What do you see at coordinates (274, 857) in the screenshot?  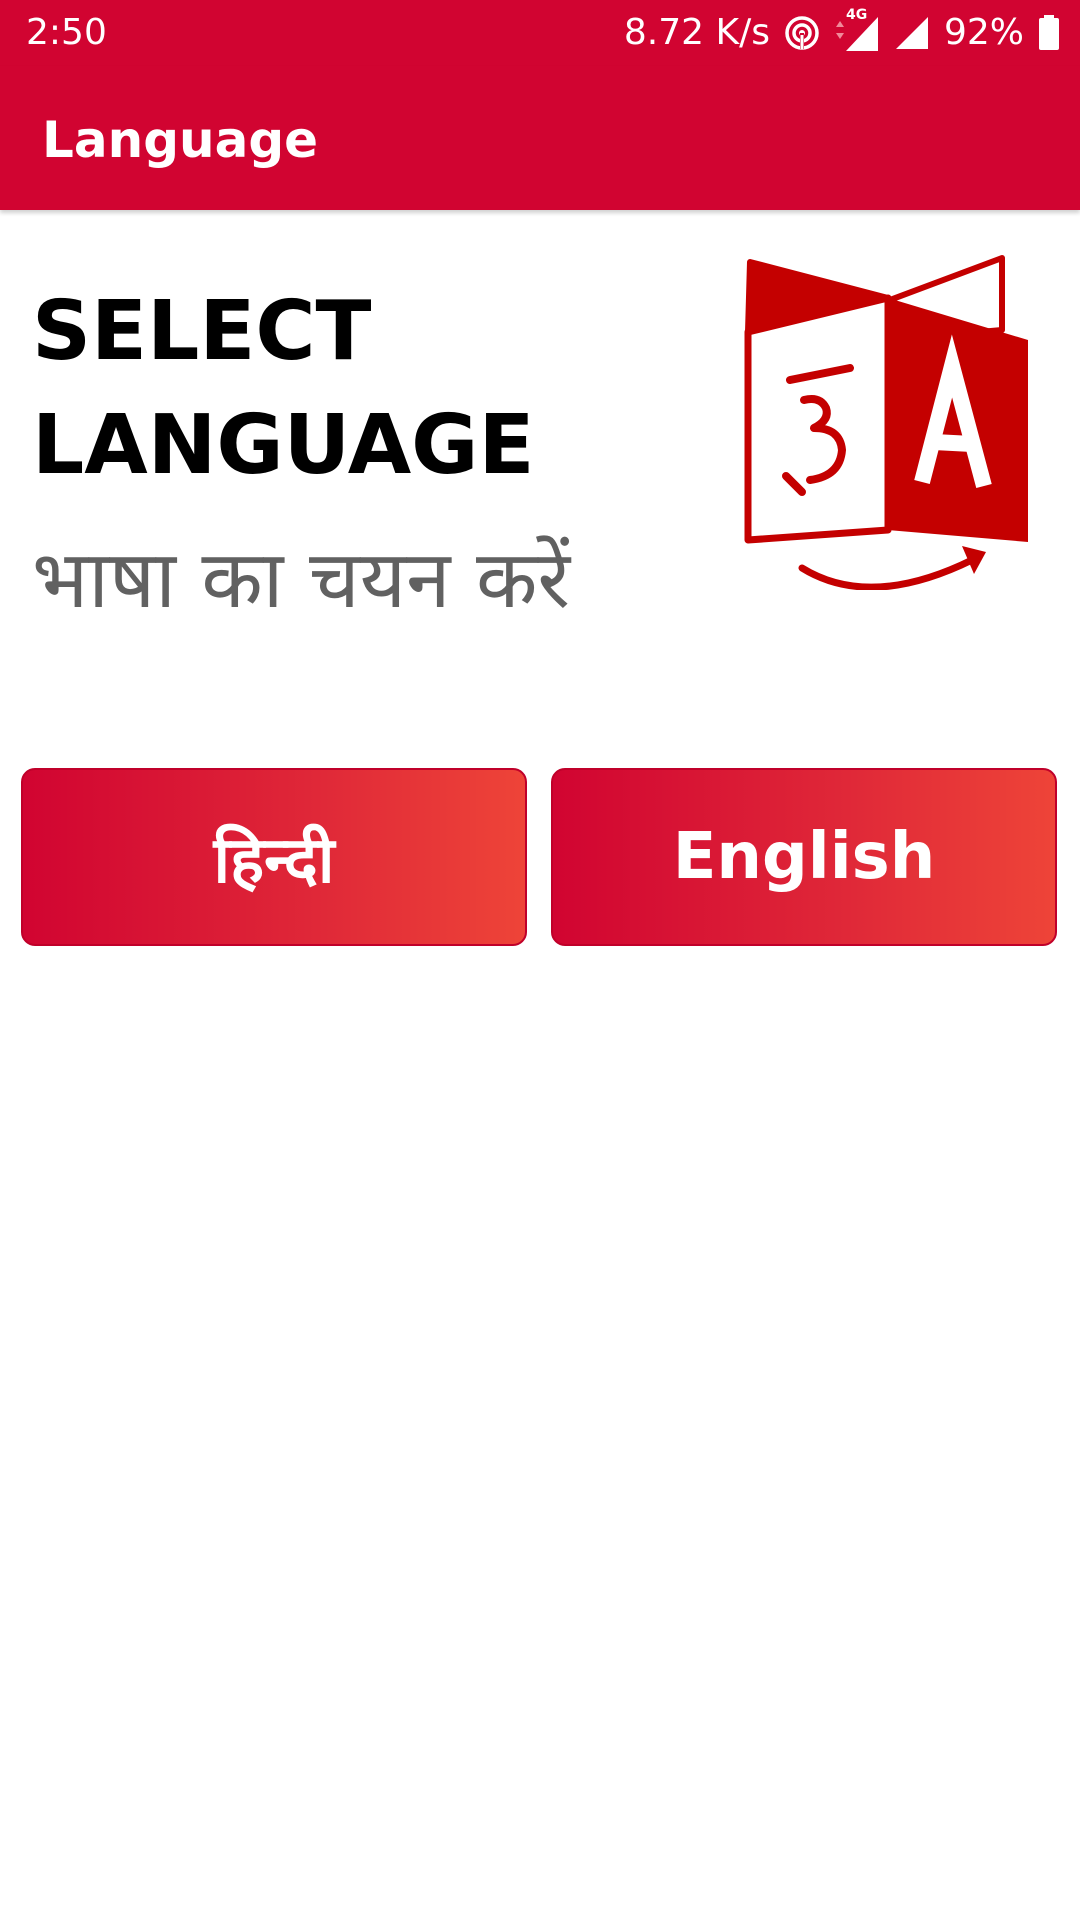 I see `hindi-language-button: हिन्दी` at bounding box center [274, 857].